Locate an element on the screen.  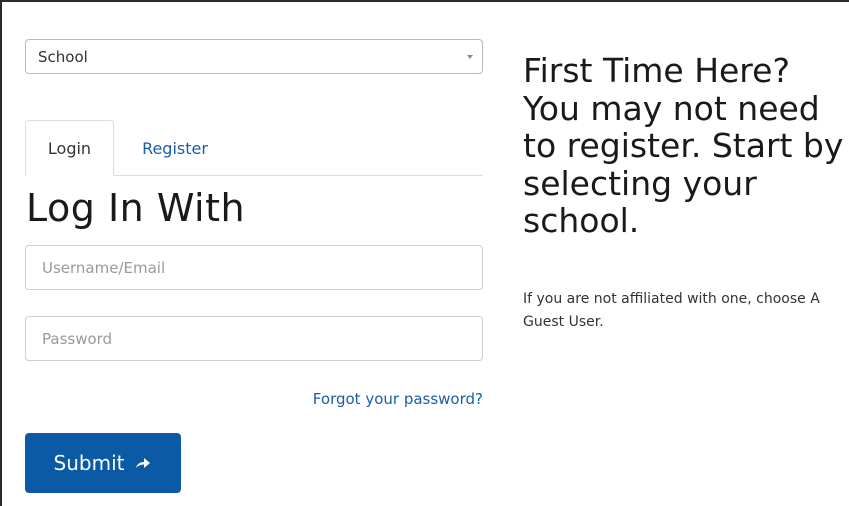
chevron-down-icon is located at coordinates (470, 57).